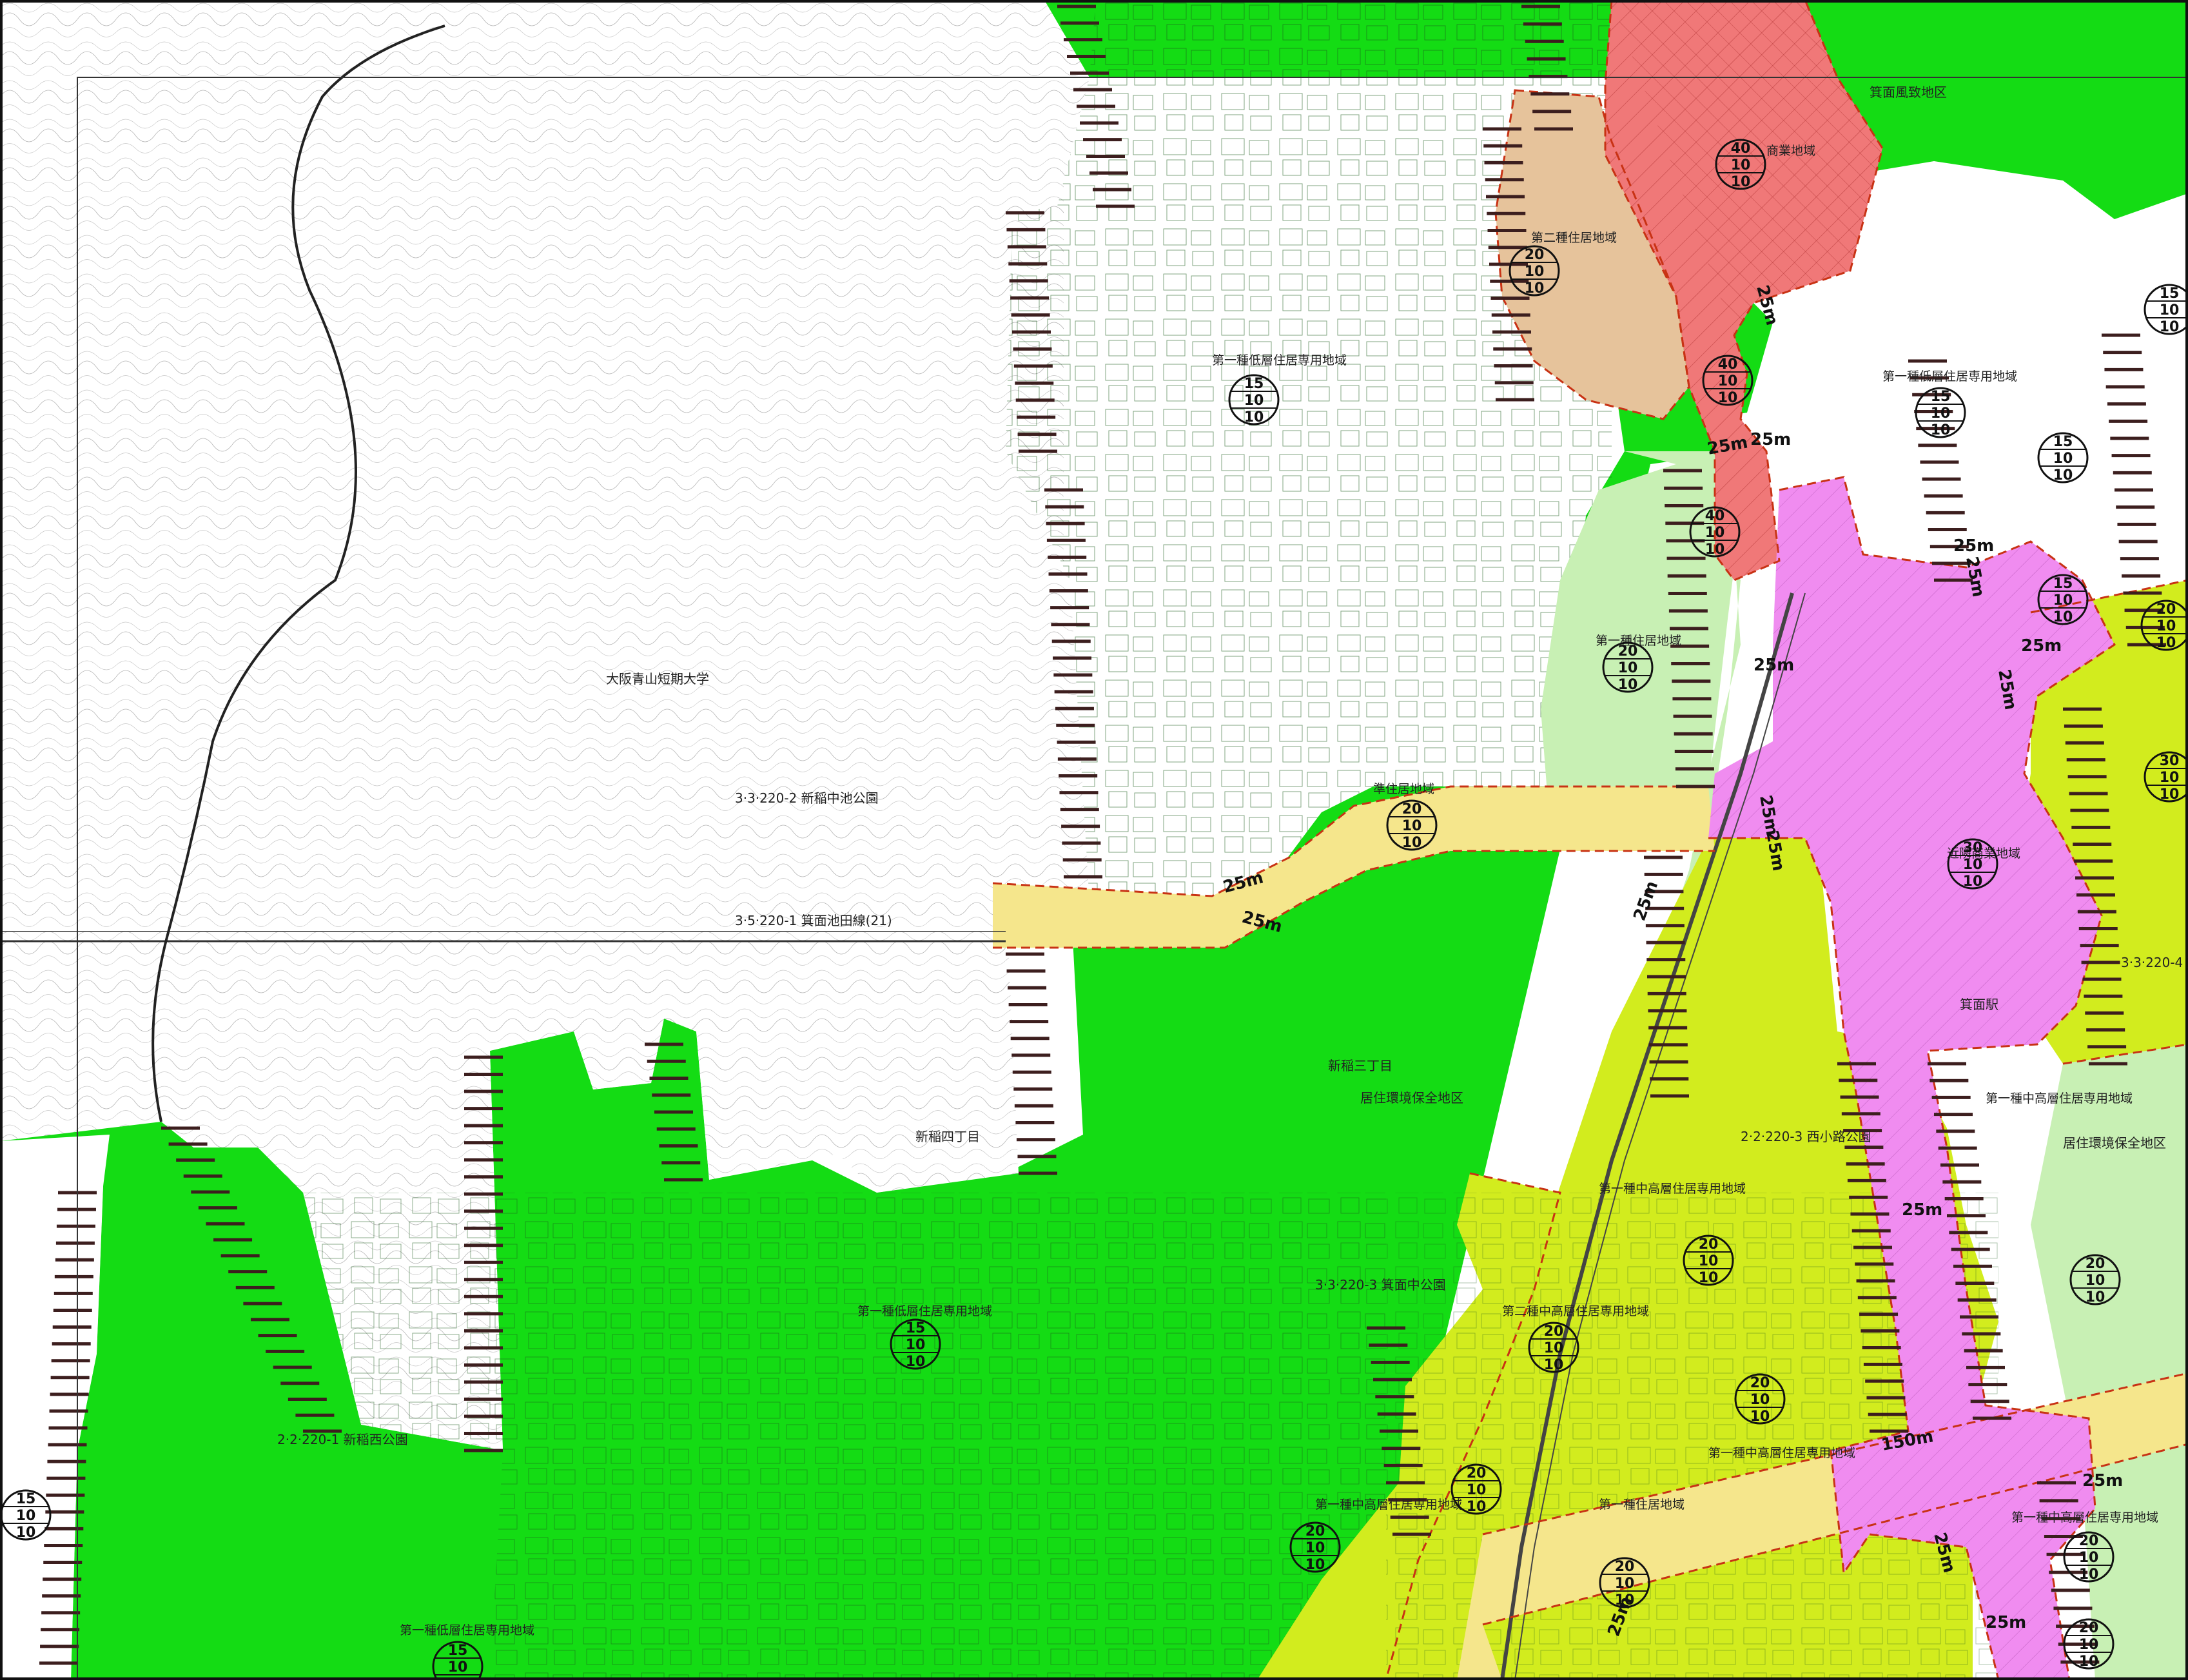 The height and width of the screenshot is (1680, 2188). What do you see at coordinates (2059, 1098) in the screenshot?
I see `label-mid-high-4: 第一種中高層住居専用地域` at bounding box center [2059, 1098].